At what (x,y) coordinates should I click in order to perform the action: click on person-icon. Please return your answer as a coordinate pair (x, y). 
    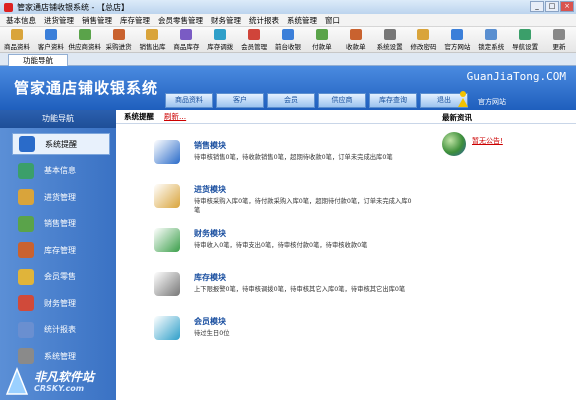
    Looking at the image, I should click on (463, 99).